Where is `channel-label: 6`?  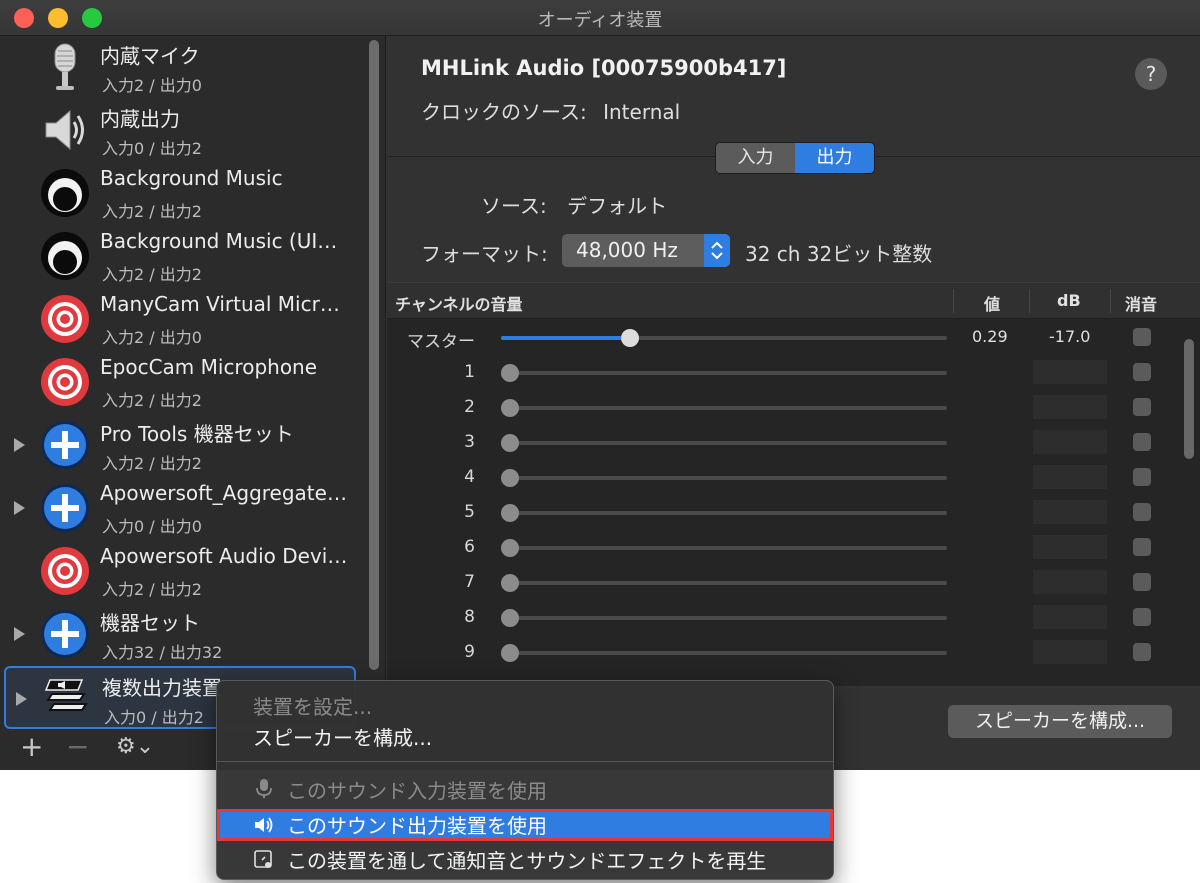
channel-label: 6 is located at coordinates (469, 547).